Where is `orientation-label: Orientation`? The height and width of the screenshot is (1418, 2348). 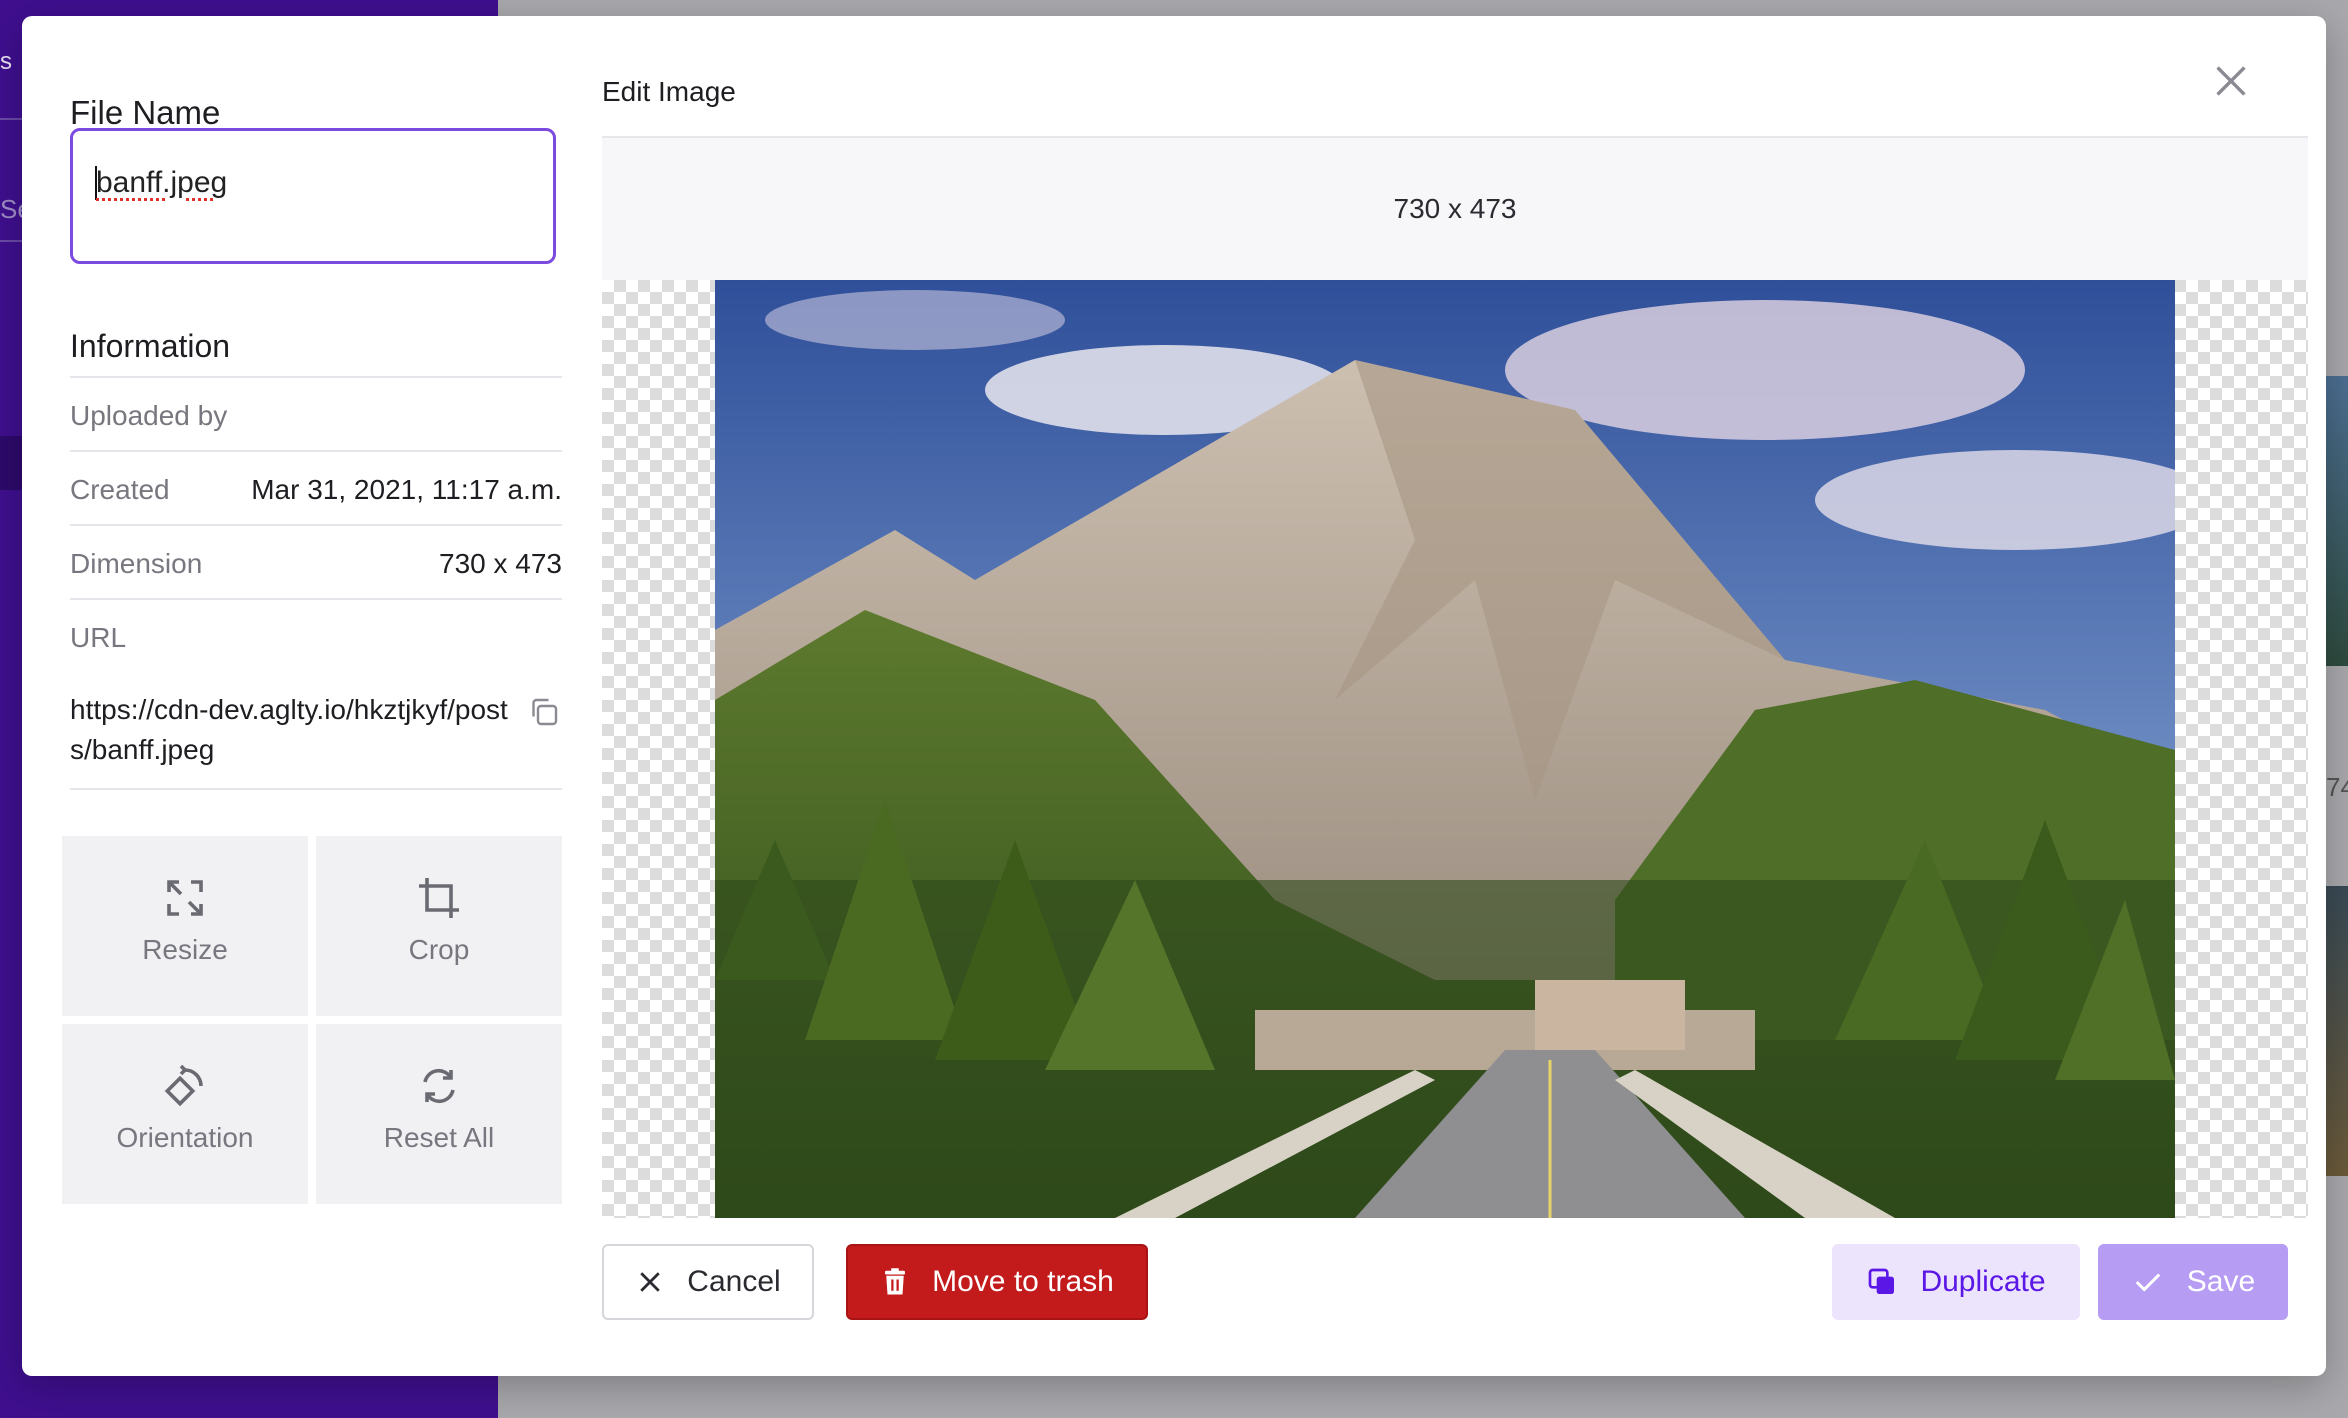 orientation-label: Orientation is located at coordinates (185, 1137).